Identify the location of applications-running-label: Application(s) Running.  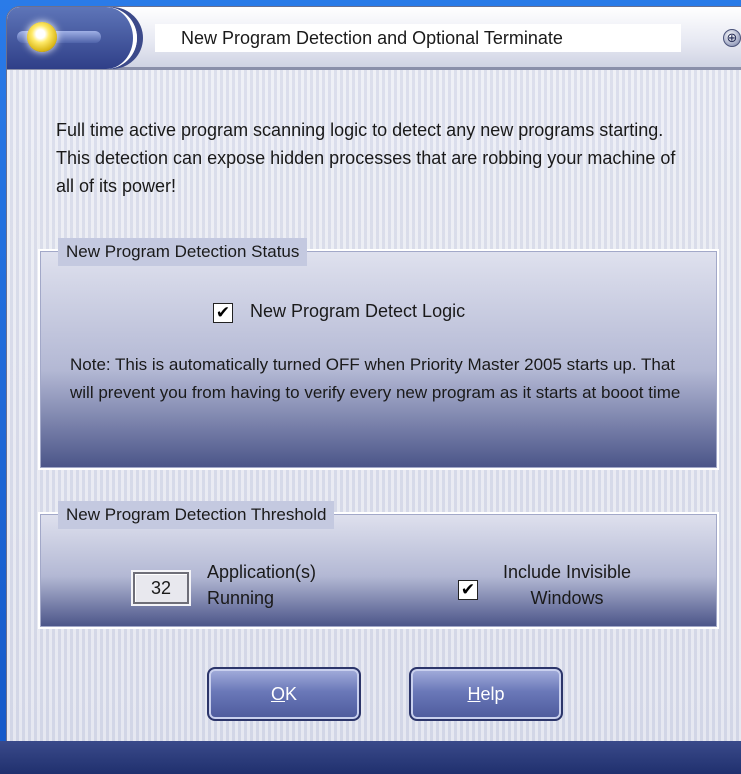
(261, 585).